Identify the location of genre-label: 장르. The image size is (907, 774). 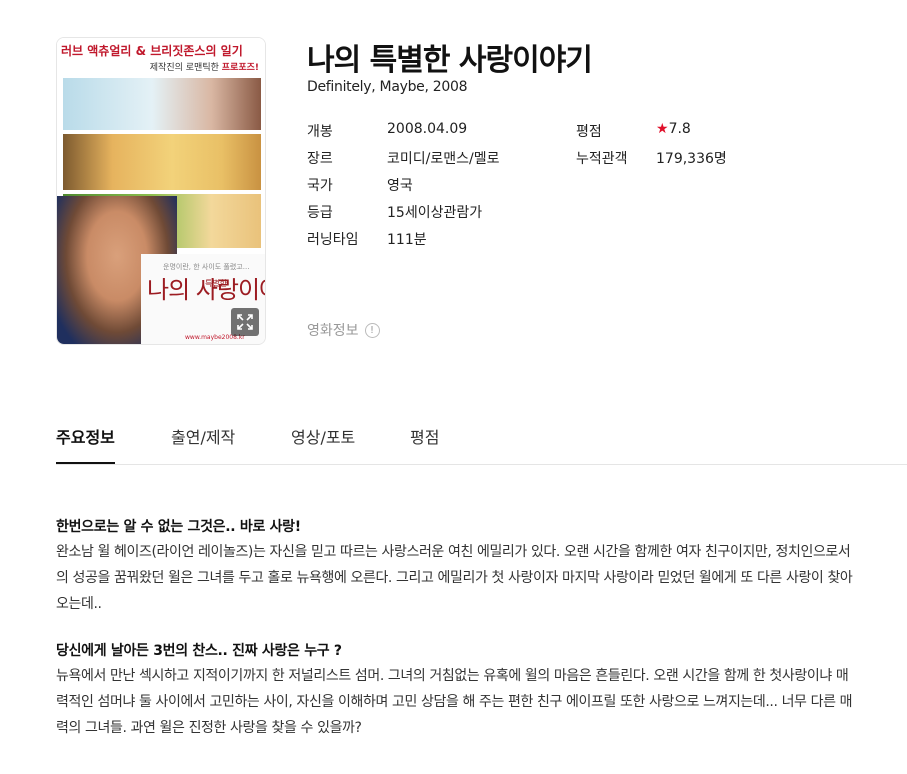
(320, 159).